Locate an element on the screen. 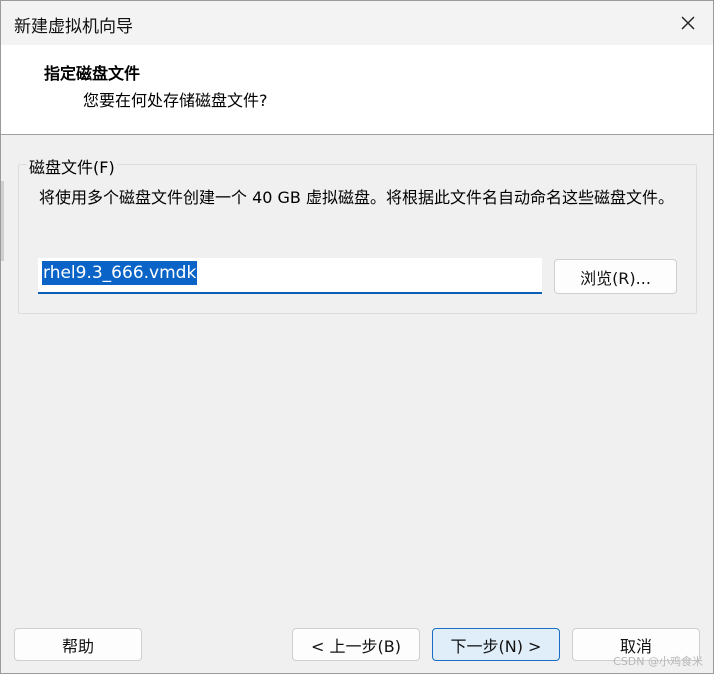 The width and height of the screenshot is (714, 674). close-icon is located at coordinates (688, 23).